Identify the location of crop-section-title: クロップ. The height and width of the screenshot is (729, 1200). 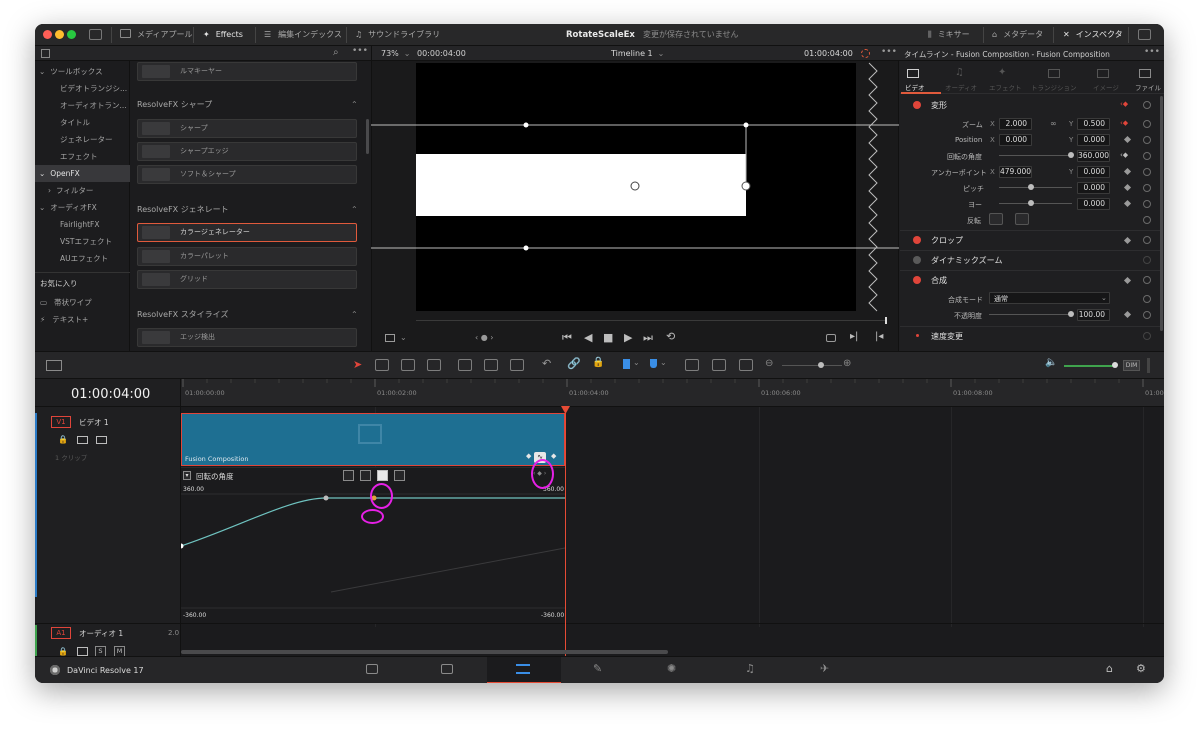
(947, 240).